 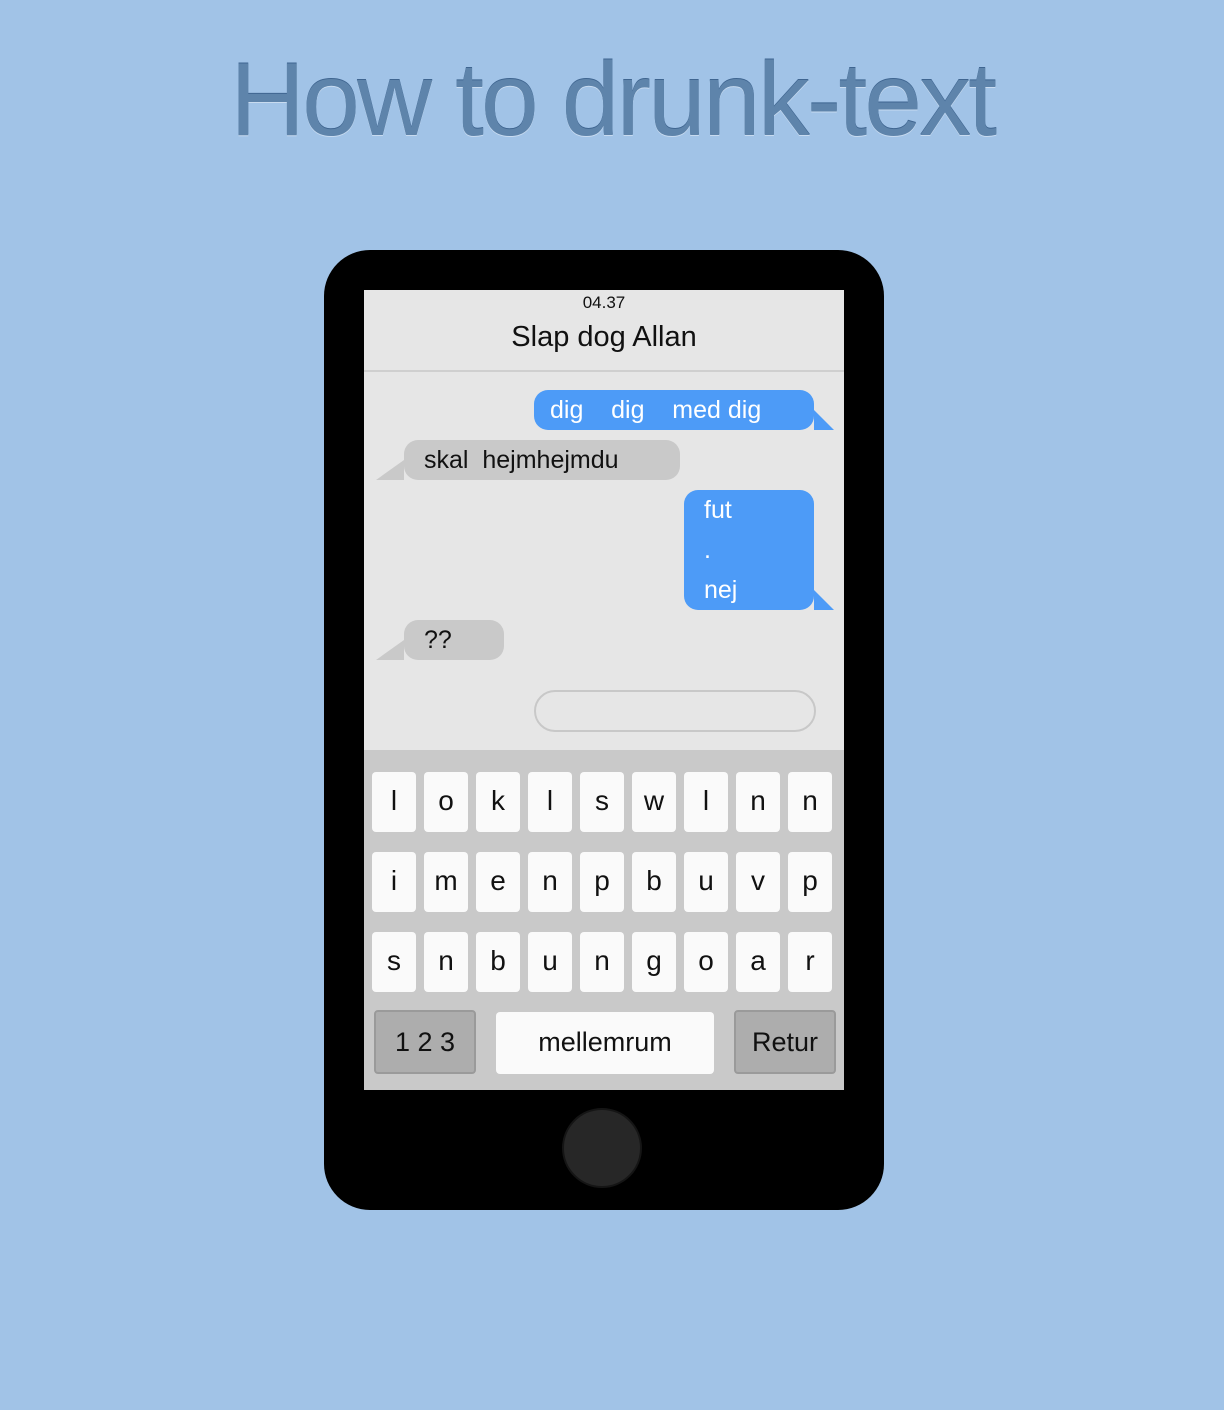 I want to click on message-bubble-received: ??, so click(x=454, y=640).